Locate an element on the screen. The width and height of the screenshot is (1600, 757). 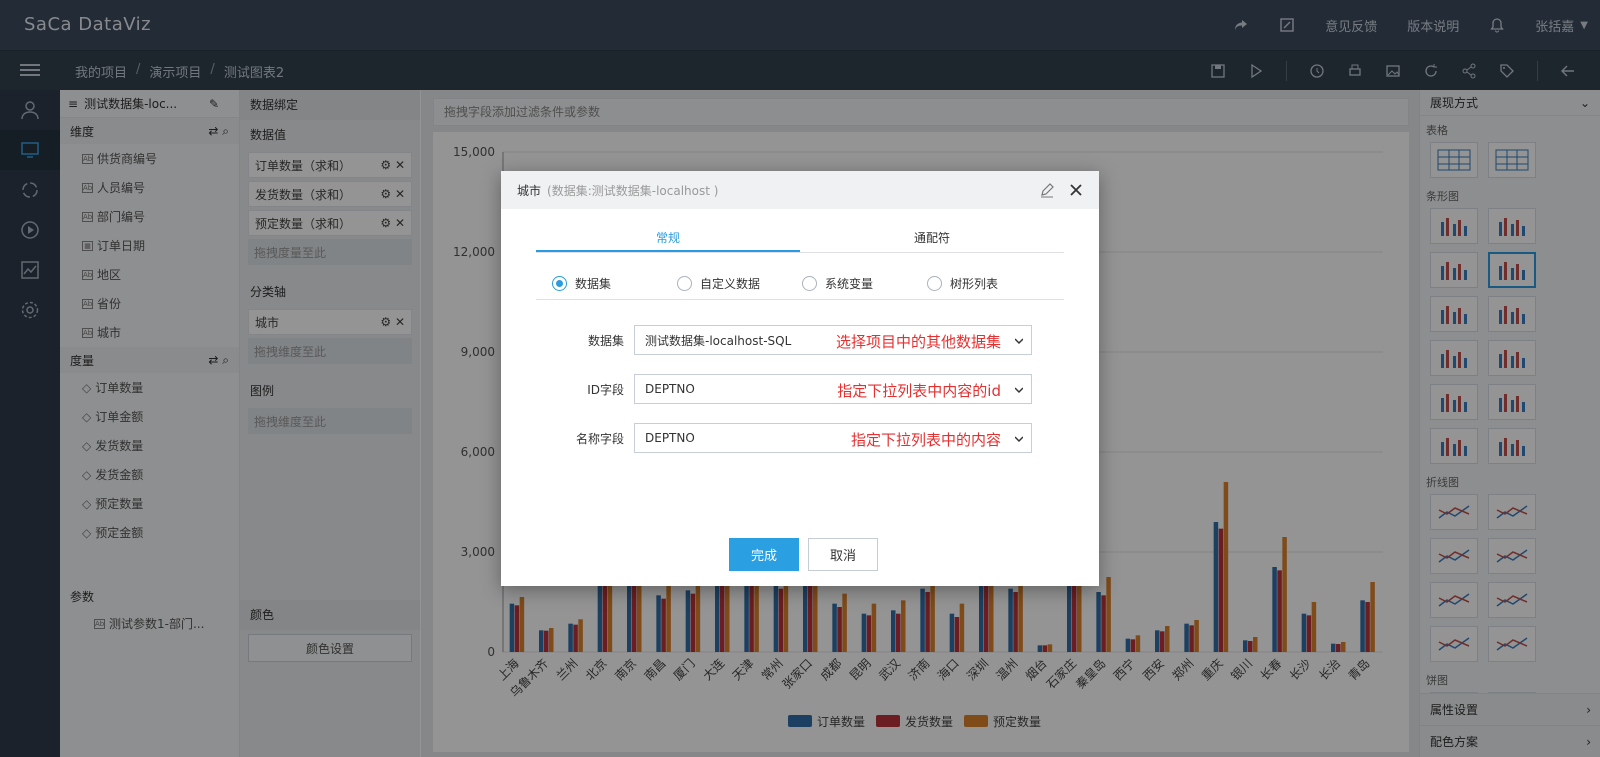
id-field-annotation: 指定下拉列表中内容的id is located at coordinates (919, 391).